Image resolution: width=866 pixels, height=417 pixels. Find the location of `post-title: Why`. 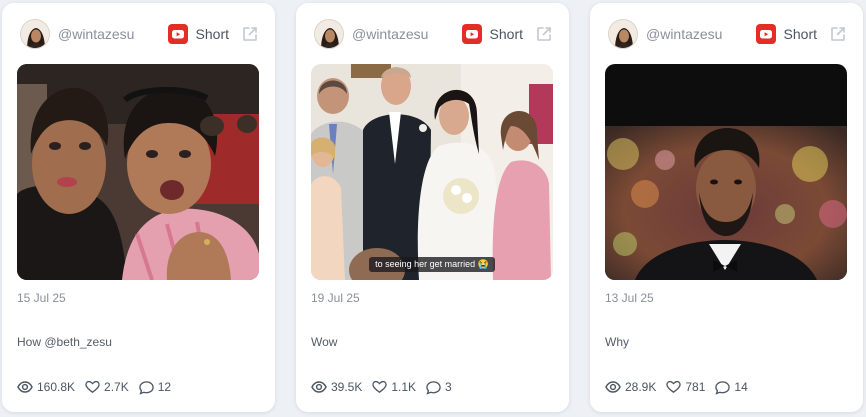

post-title: Why is located at coordinates (617, 342).